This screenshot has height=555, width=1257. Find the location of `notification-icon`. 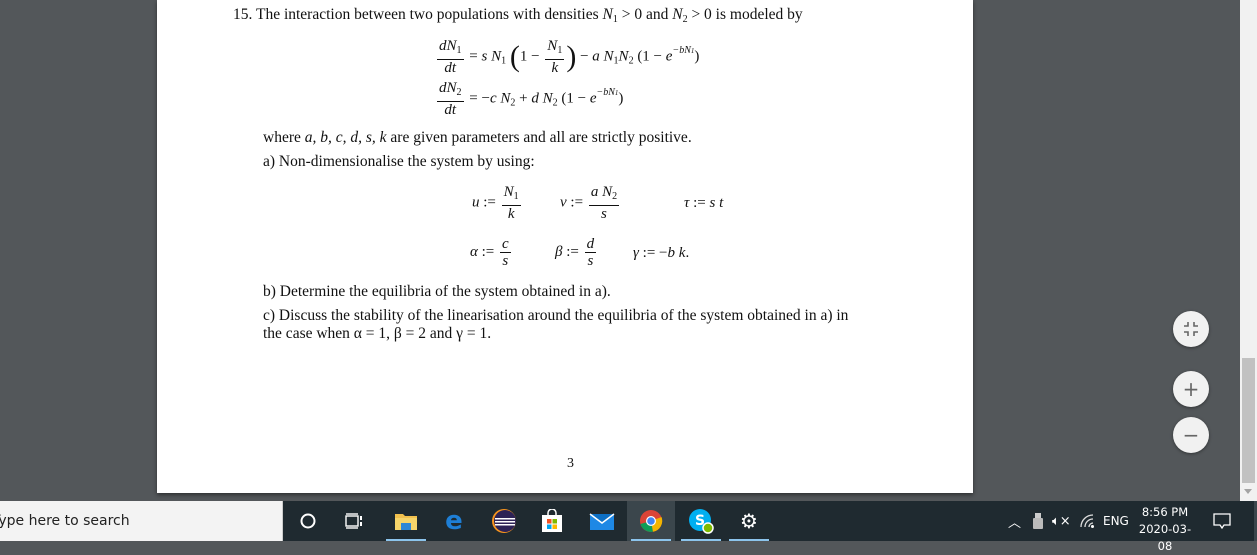

notification-icon is located at coordinates (1222, 521).